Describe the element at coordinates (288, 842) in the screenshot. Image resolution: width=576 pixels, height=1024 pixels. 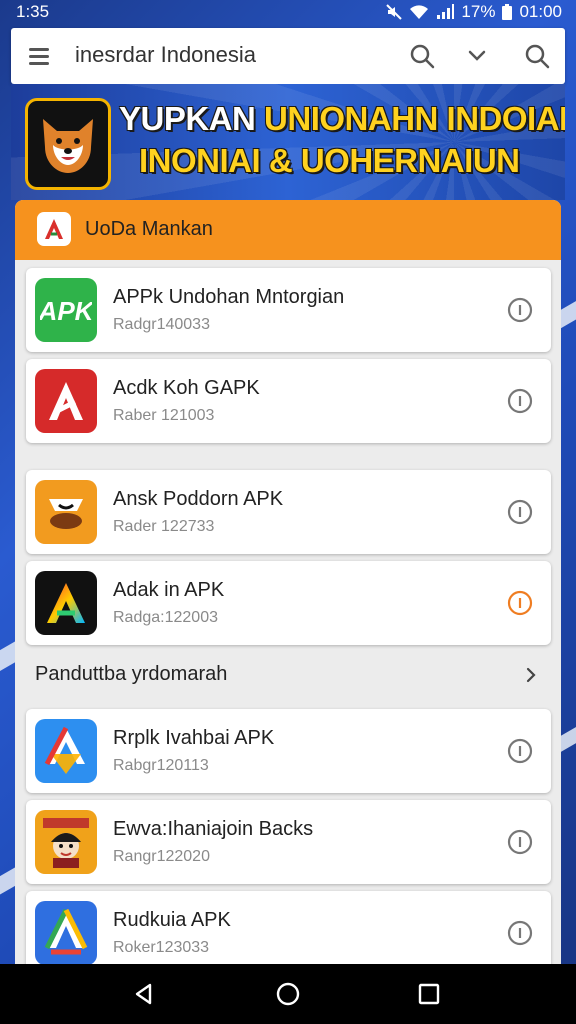
I see `app-card: Ewva:Ihaniajoin Backs Rangr122020` at that location.